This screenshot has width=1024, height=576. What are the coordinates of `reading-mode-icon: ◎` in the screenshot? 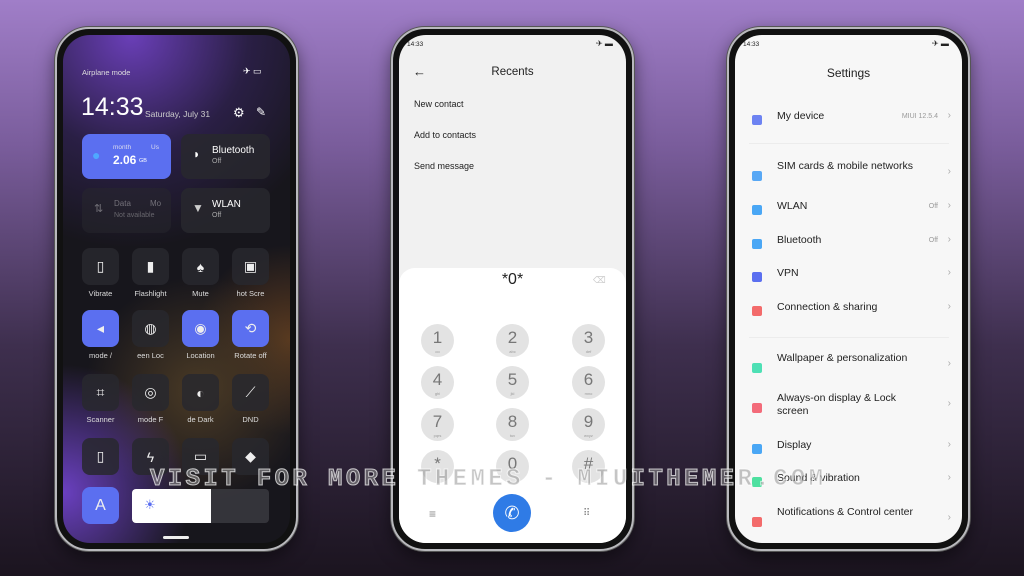 It's located at (150, 392).